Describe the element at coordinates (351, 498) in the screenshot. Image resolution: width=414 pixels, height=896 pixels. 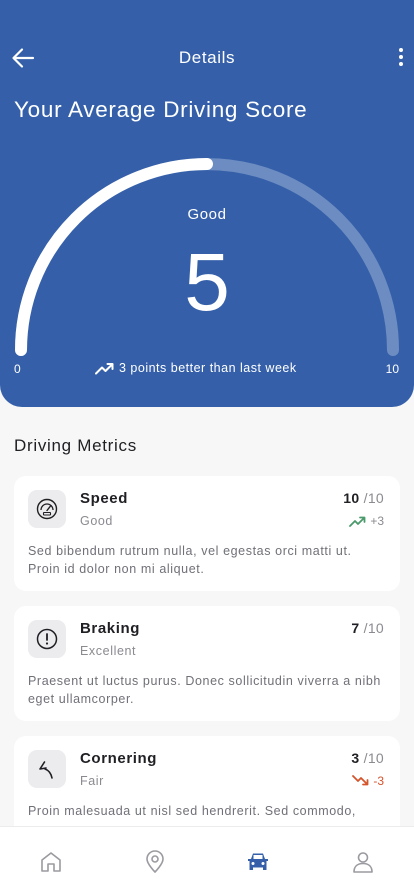
I see `metric-score-value: 10` at that location.